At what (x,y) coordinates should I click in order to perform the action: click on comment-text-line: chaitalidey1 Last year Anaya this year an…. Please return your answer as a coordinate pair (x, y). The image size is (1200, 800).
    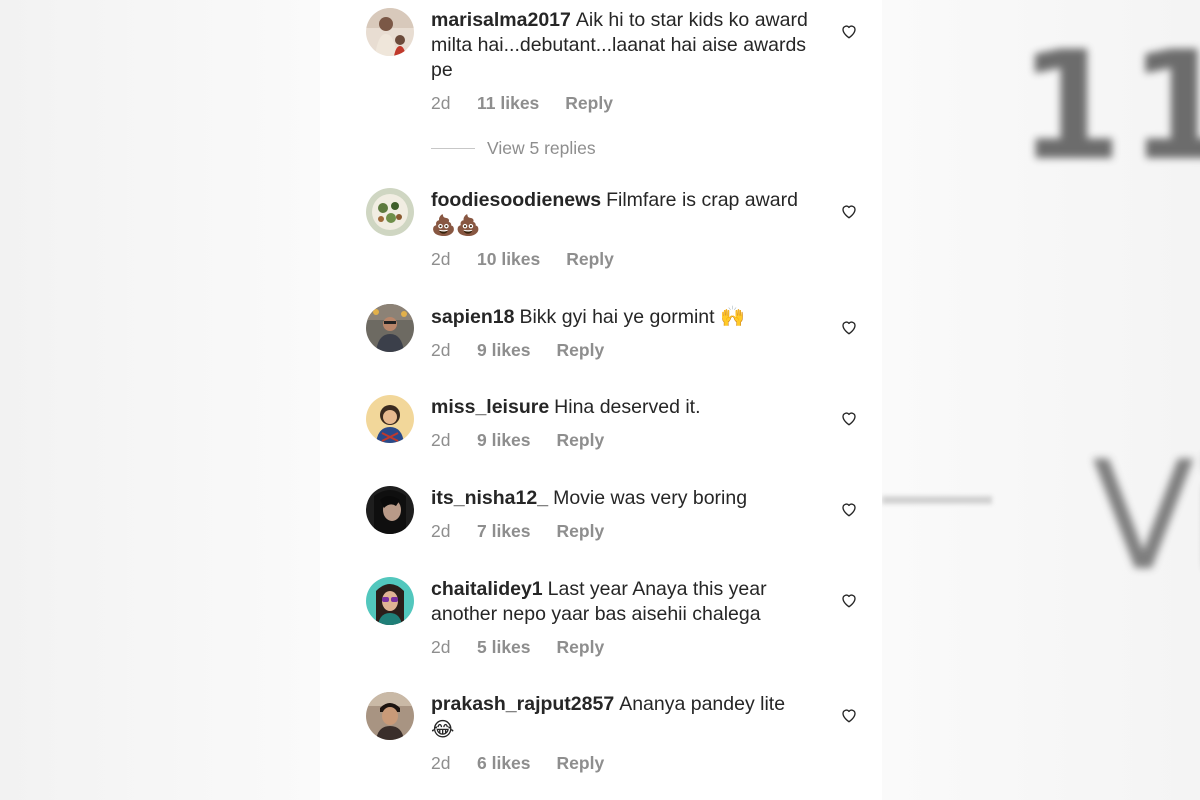
    Looking at the image, I should click on (628, 602).